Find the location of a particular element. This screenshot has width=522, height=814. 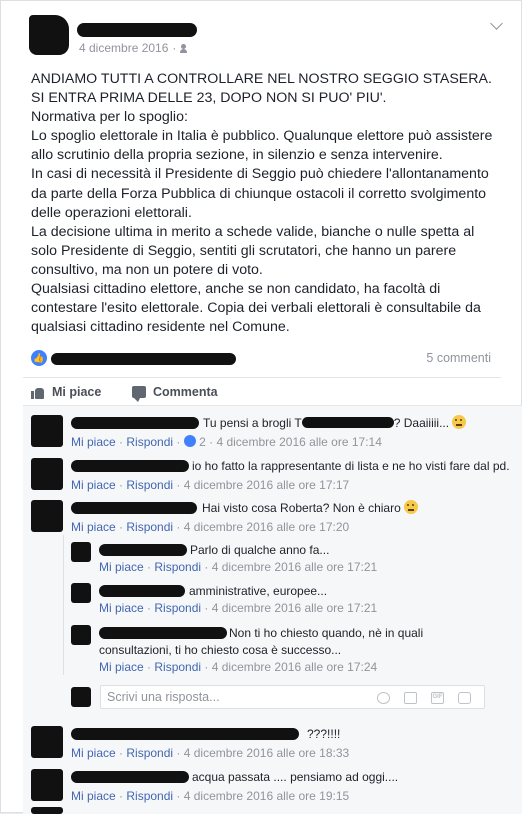

redacted-mention is located at coordinates (347, 422).